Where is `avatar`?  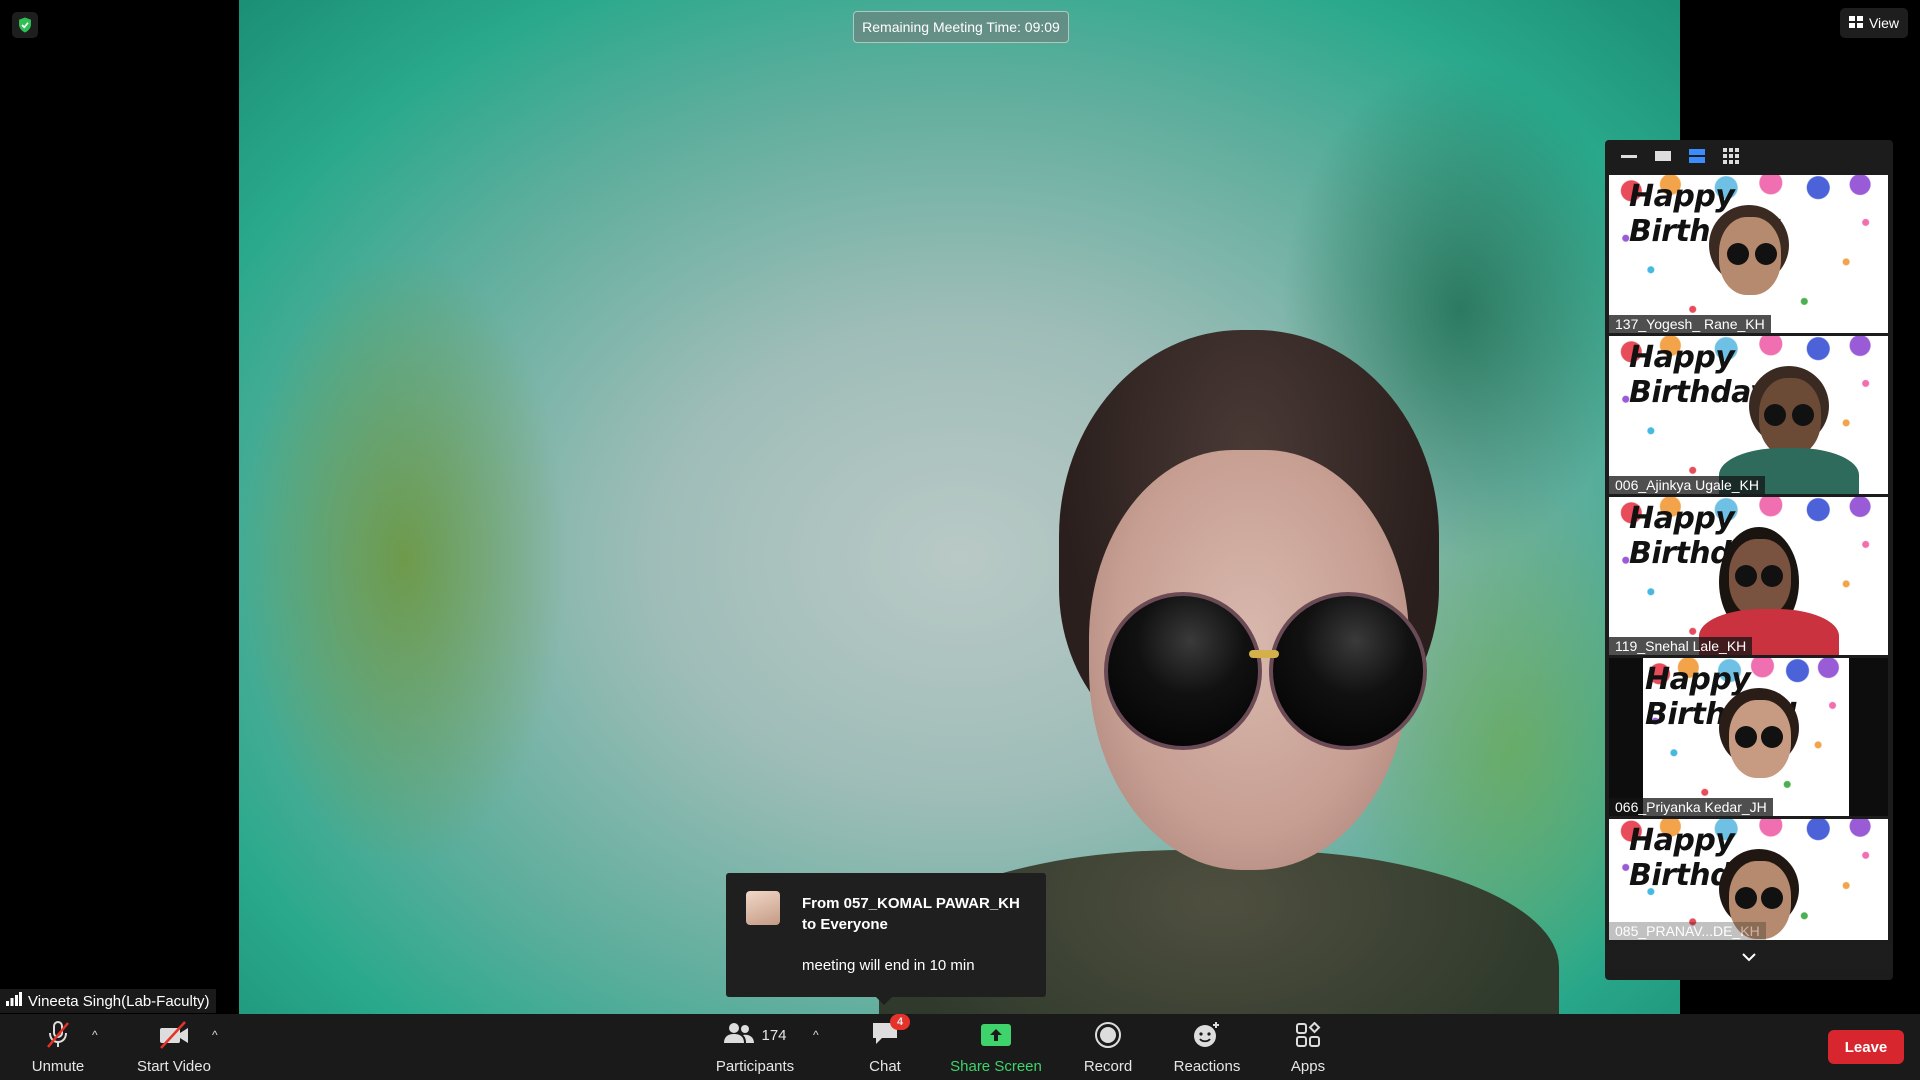 avatar is located at coordinates (763, 908).